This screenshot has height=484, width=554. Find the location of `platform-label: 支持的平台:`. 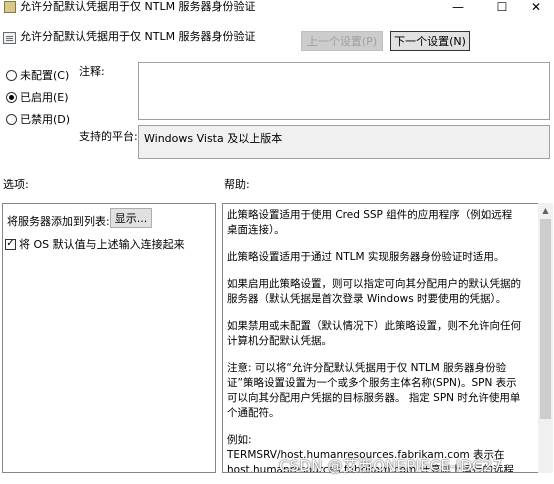

platform-label: 支持的平台: is located at coordinates (108, 136).